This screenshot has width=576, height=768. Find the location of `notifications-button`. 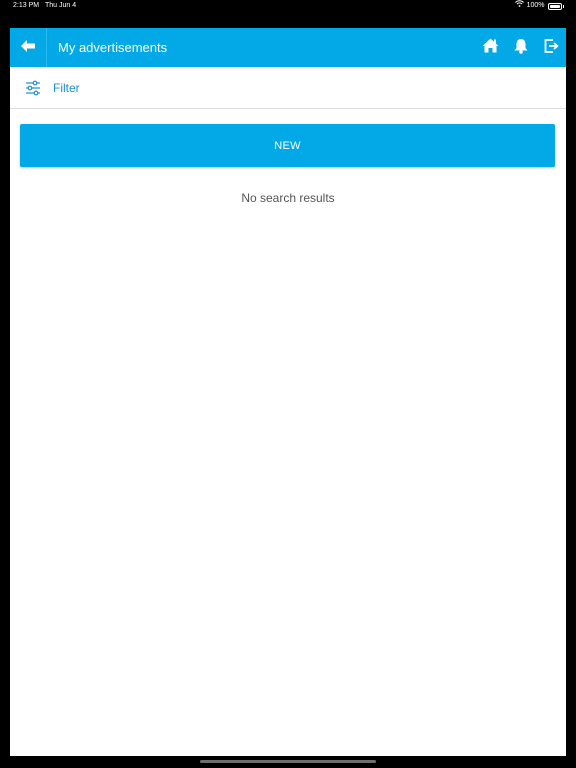

notifications-button is located at coordinates (521, 48).